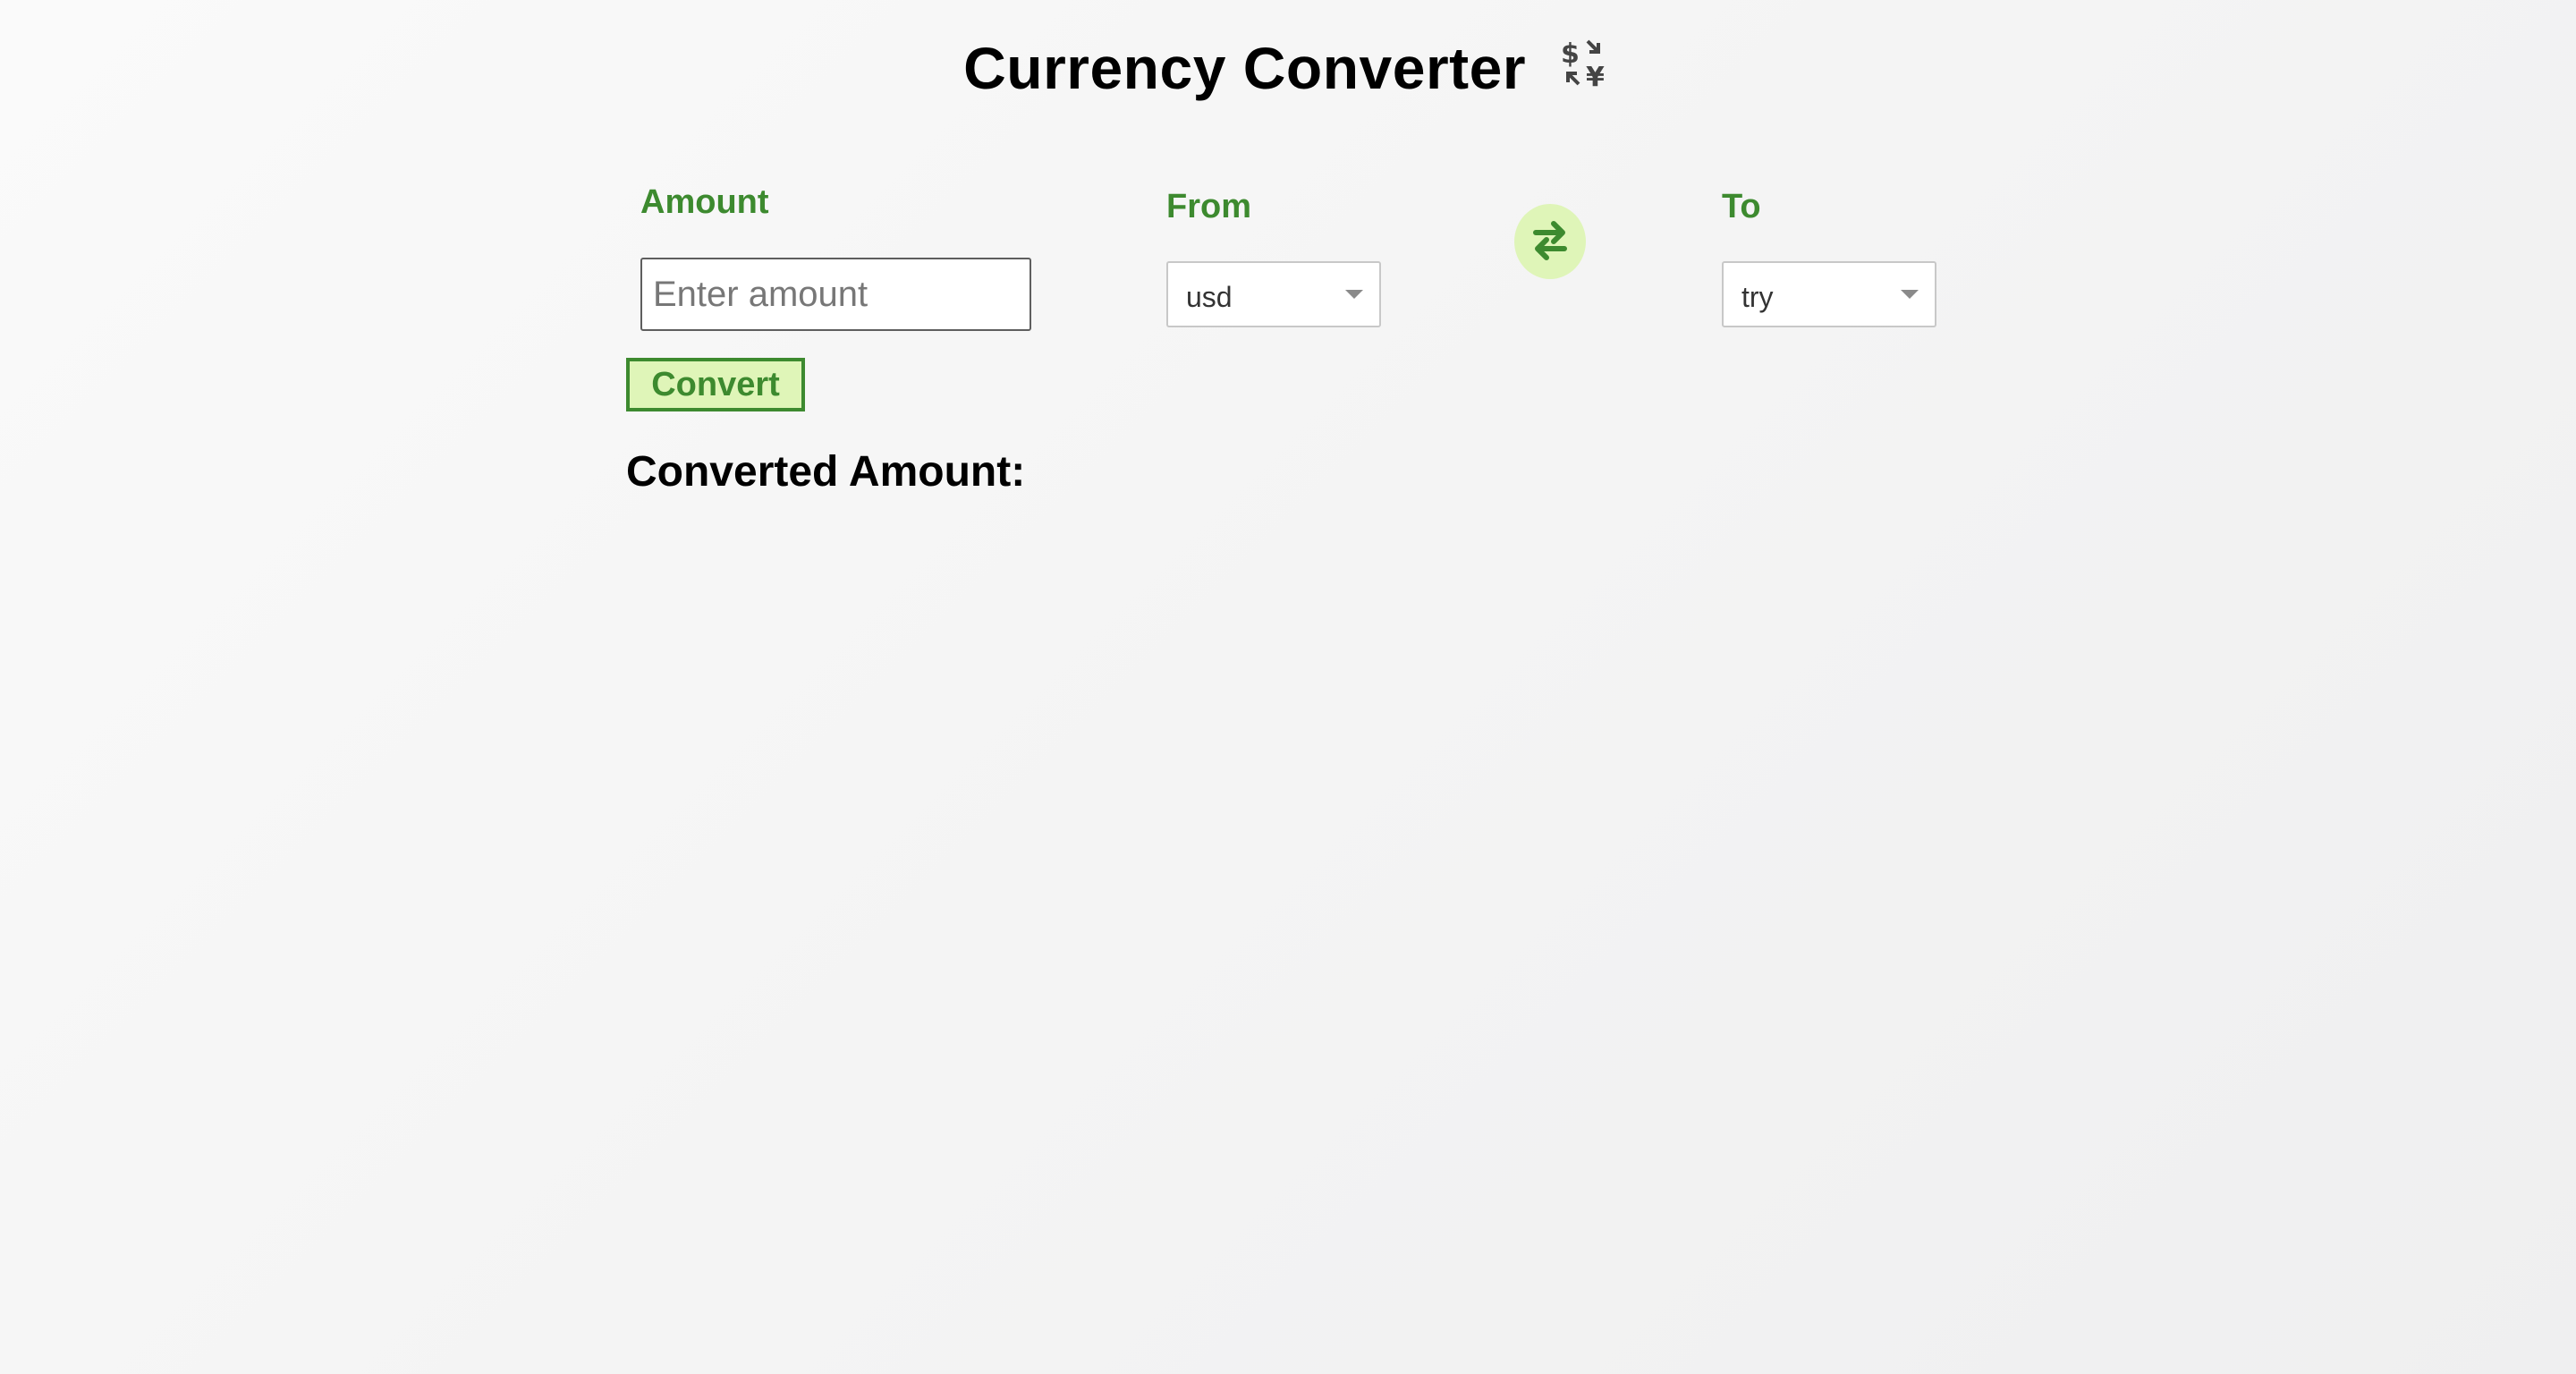 Image resolution: width=2576 pixels, height=1374 pixels. I want to click on to-currency-select: try, so click(1829, 294).